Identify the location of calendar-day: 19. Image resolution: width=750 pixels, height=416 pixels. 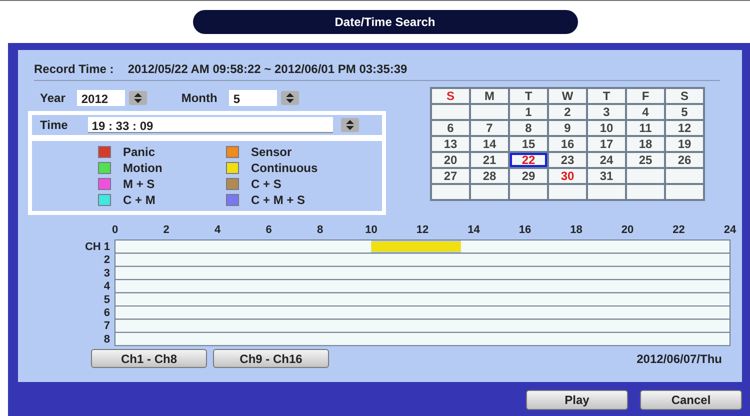
(684, 144).